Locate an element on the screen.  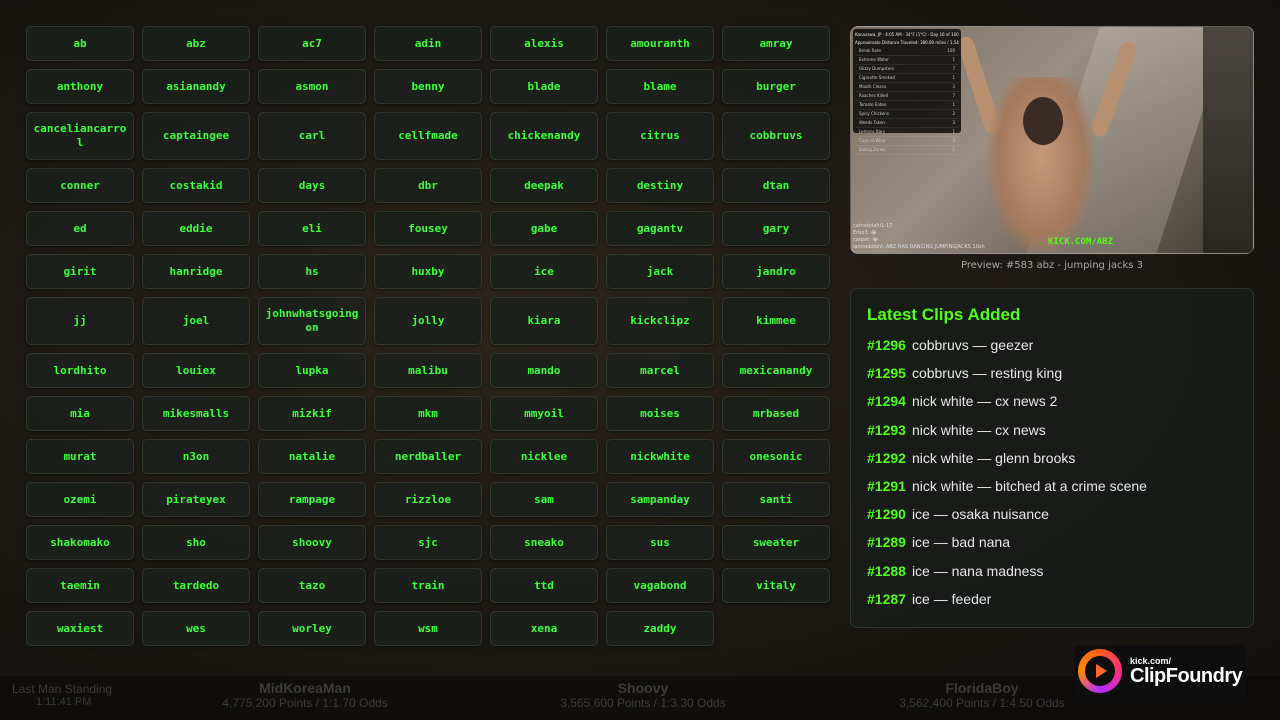
clip-button-burger: burger is located at coordinates (776, 86).